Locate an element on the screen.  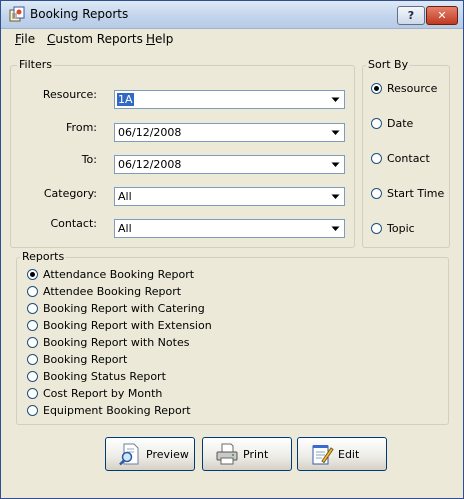
sort-date-radio: Date is located at coordinates (392, 123).